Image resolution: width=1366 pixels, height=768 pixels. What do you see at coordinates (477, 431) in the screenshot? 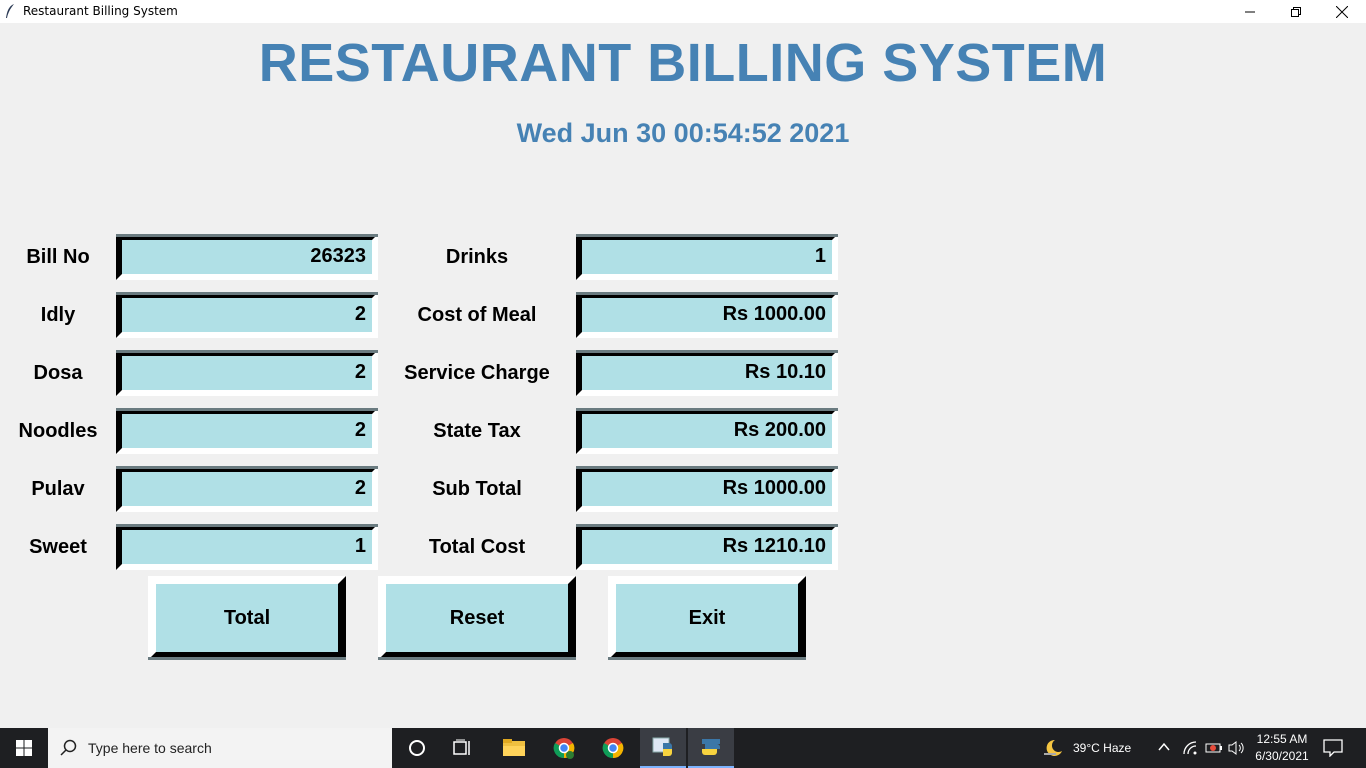
I see `label-state-tax: State Tax` at bounding box center [477, 431].